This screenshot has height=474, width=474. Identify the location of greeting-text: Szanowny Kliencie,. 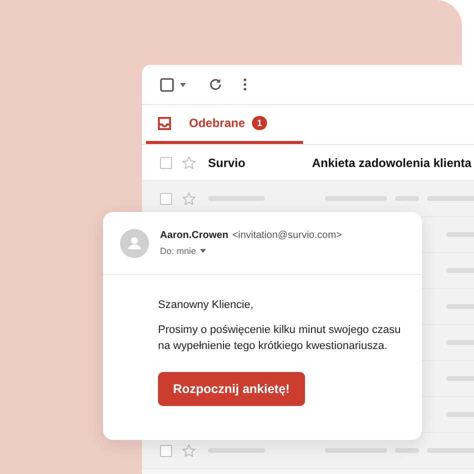
(206, 305).